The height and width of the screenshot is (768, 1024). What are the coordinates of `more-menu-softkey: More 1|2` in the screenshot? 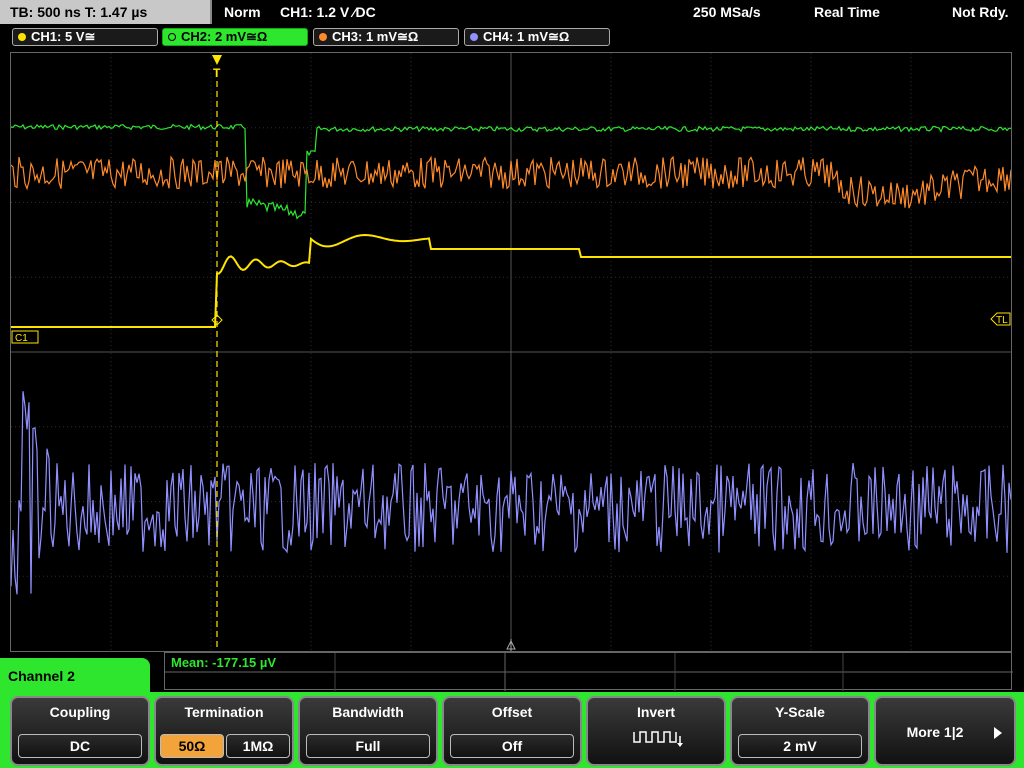 It's located at (945, 731).